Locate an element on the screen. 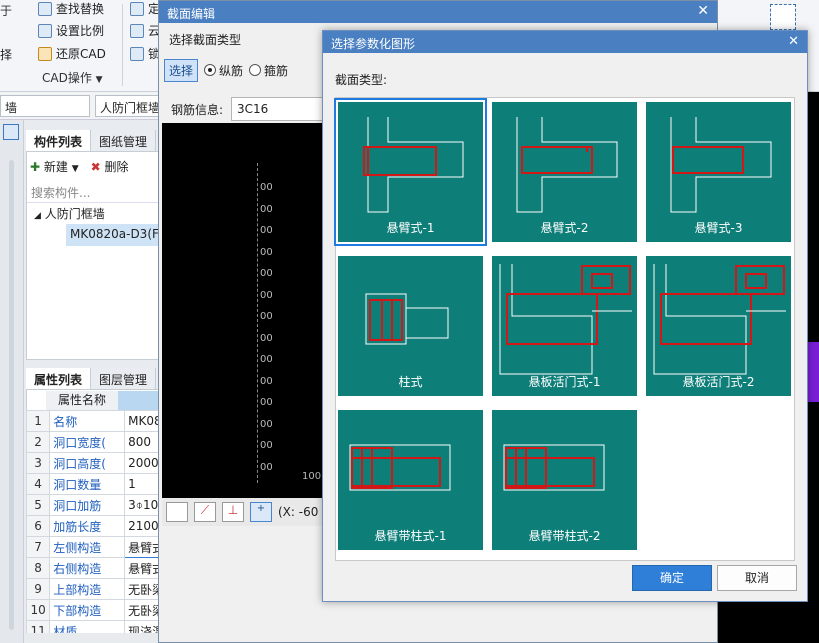 The width and height of the screenshot is (819, 643). tree-collapse-icon: ◢ is located at coordinates (37, 216).